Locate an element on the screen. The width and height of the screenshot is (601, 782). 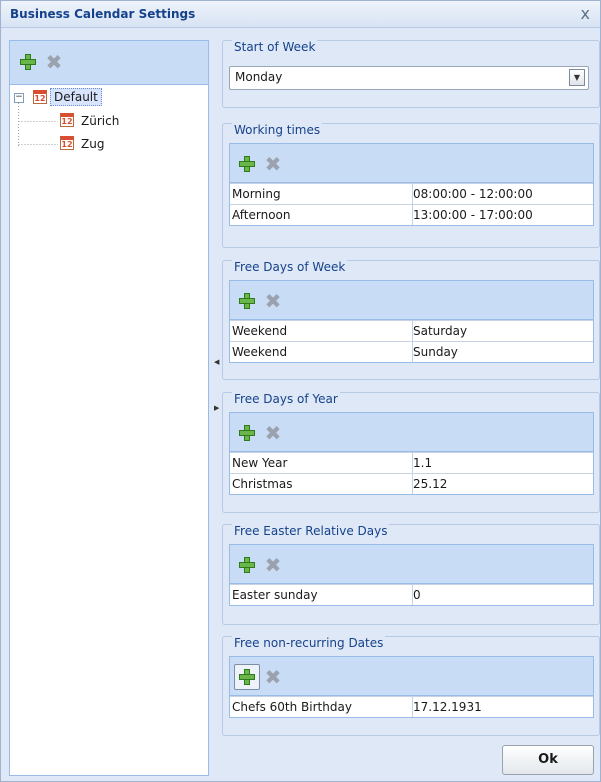
start-of-week-select: Monday ▼ is located at coordinates (409, 78).